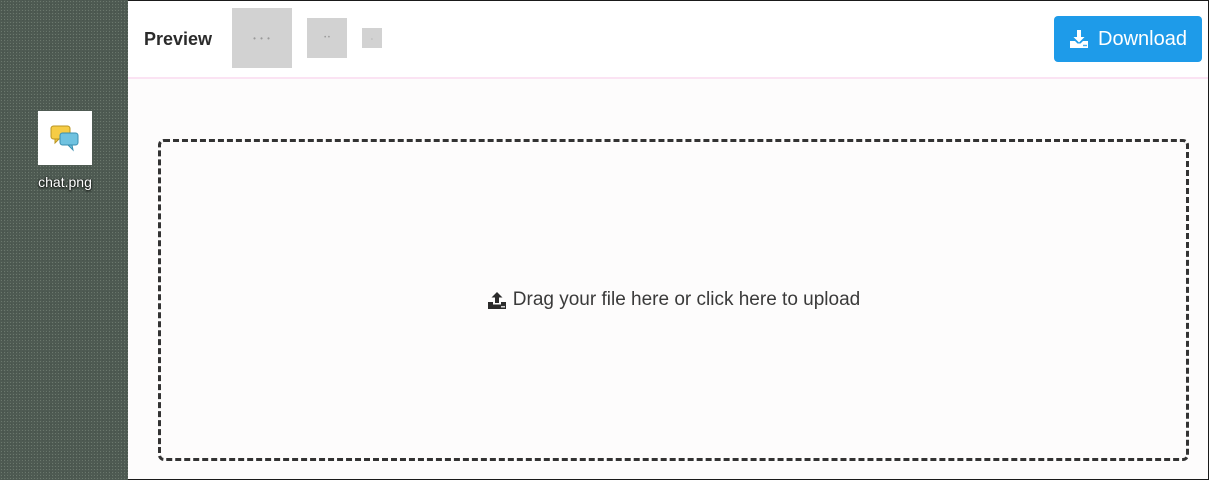 The width and height of the screenshot is (1210, 480). Describe the element at coordinates (668, 40) in the screenshot. I see `toolbar: Preview • • • • • • Download` at that location.